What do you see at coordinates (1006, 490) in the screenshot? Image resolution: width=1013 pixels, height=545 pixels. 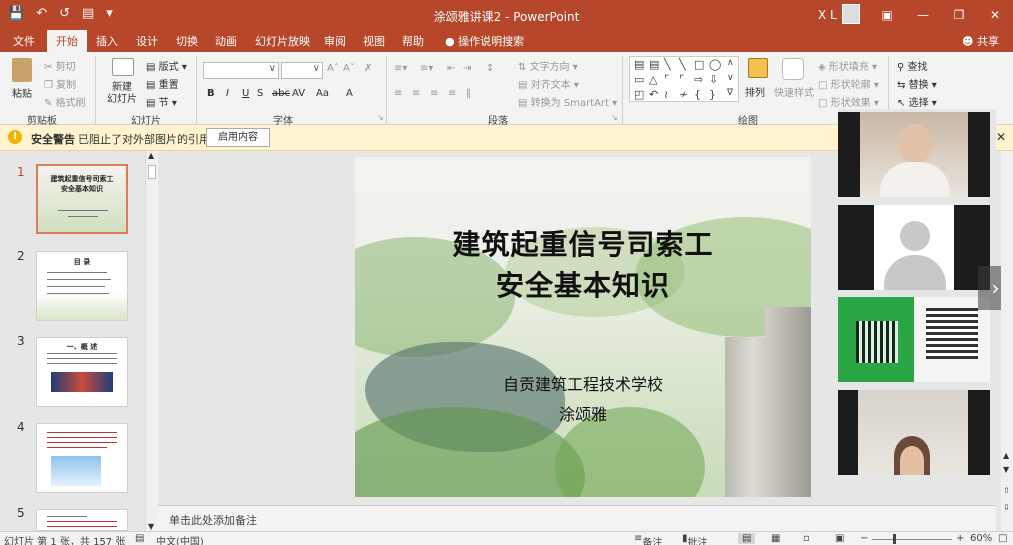 I see `previous-slide-icon: ⇧` at bounding box center [1006, 490].